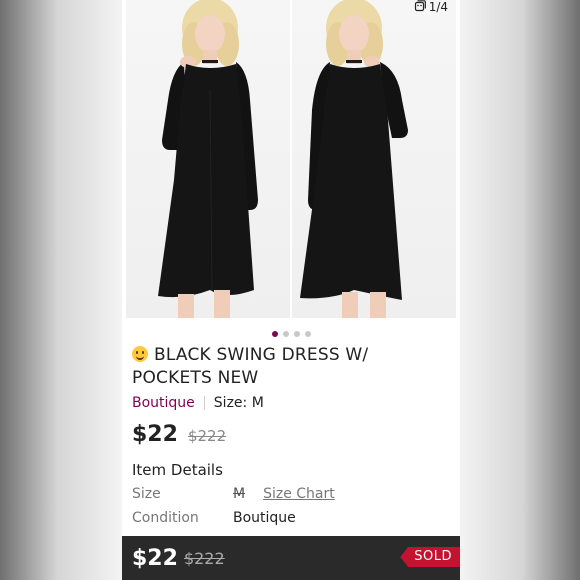  I want to click on detail-value: M, so click(239, 494).